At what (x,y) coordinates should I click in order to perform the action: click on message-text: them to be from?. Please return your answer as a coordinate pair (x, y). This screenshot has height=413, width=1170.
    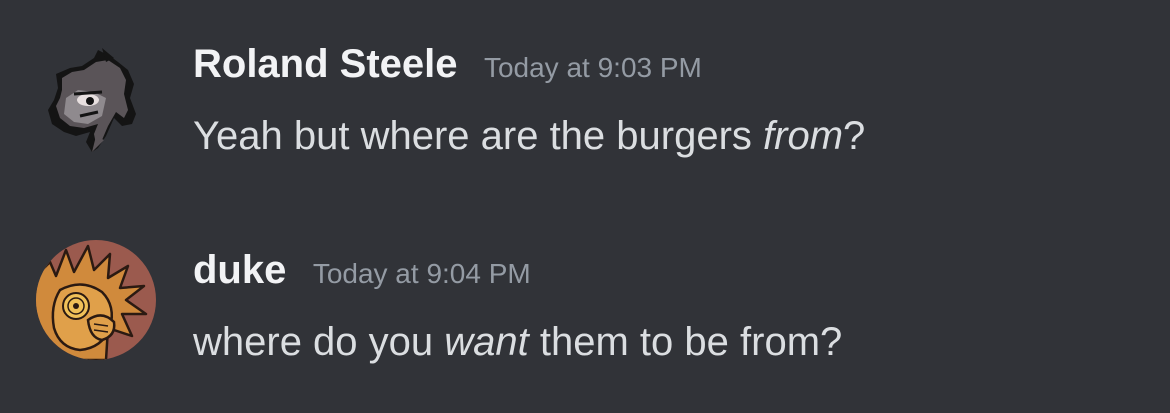
    Looking at the image, I should click on (685, 342).